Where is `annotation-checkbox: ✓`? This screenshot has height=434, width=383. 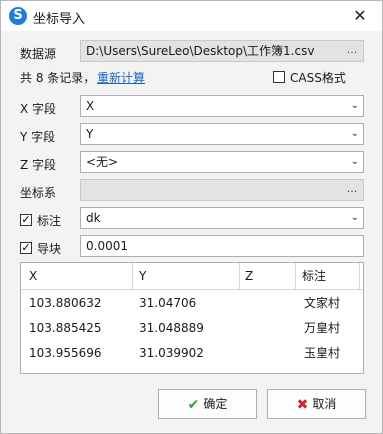 annotation-checkbox: ✓ is located at coordinates (26, 220).